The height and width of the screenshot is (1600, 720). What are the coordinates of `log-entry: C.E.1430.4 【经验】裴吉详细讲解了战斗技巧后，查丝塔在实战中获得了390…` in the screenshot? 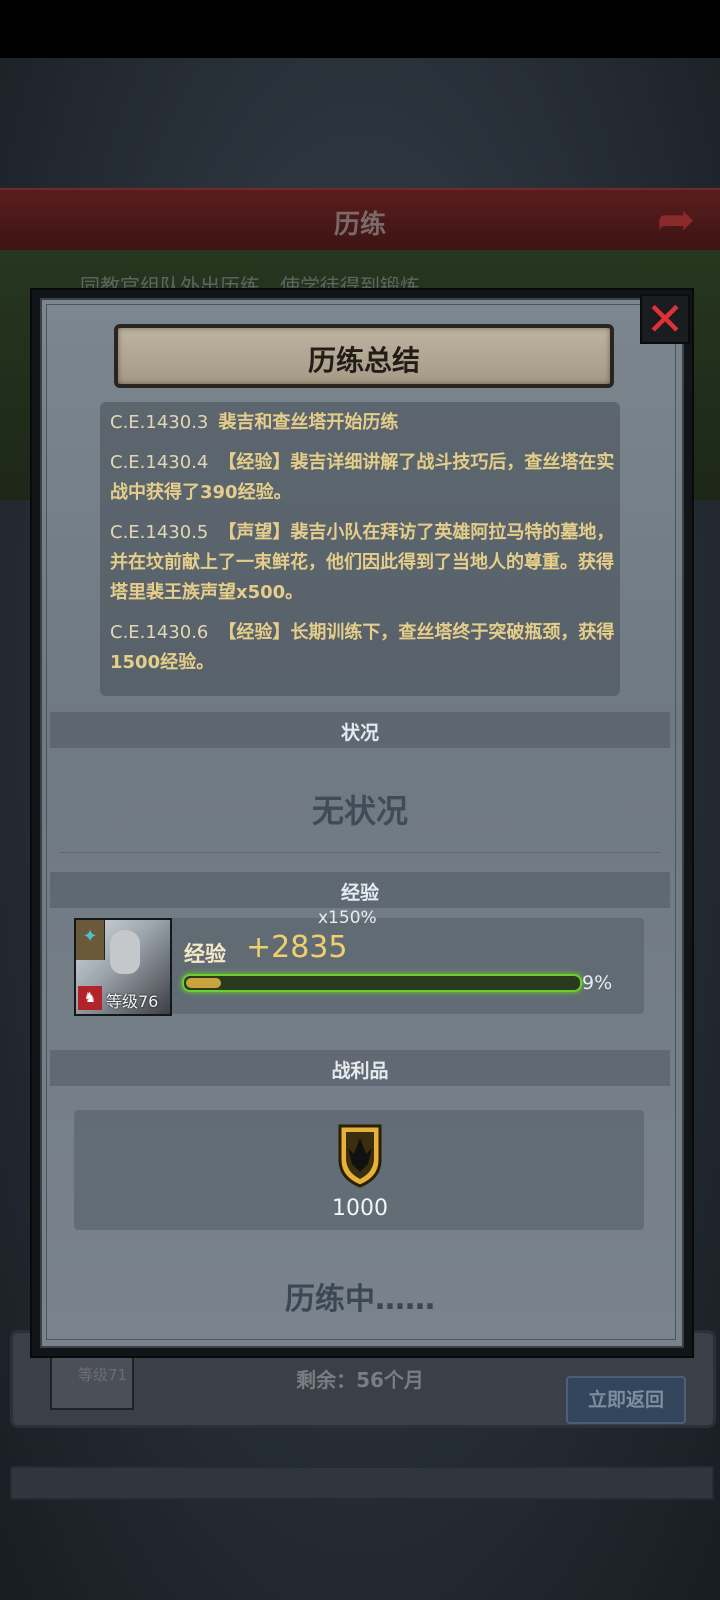 It's located at (363, 478).